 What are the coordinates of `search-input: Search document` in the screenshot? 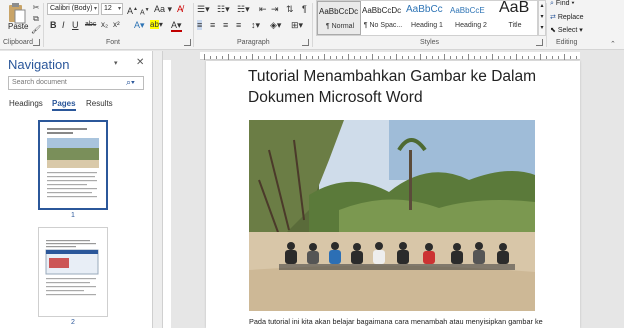 It's located at (76, 83).